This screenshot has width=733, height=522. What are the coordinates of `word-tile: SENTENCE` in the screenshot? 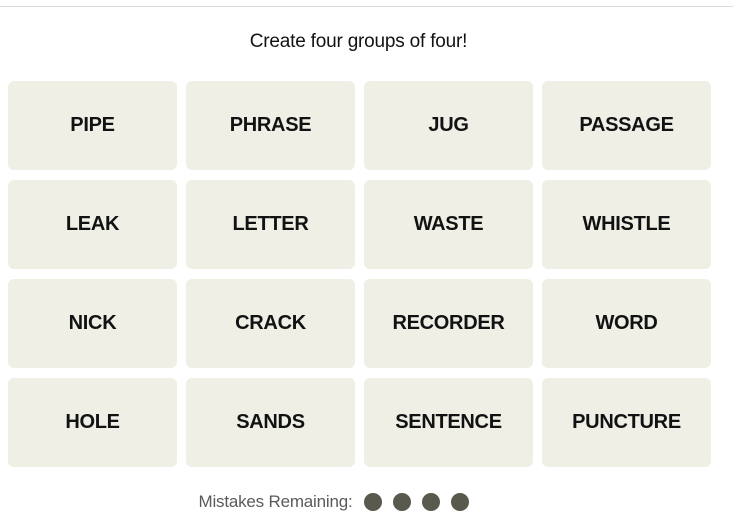 It's located at (448, 422).